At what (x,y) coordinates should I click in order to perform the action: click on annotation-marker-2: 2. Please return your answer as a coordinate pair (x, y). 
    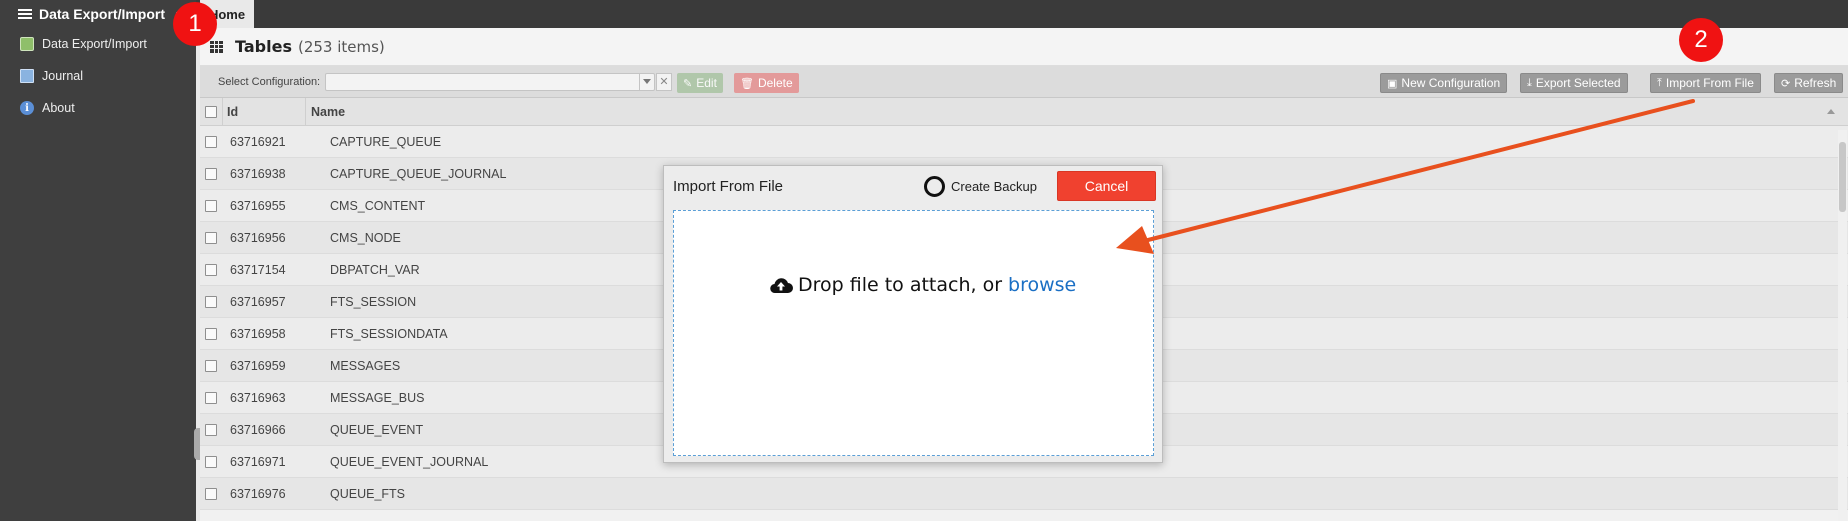
    Looking at the image, I should click on (1701, 40).